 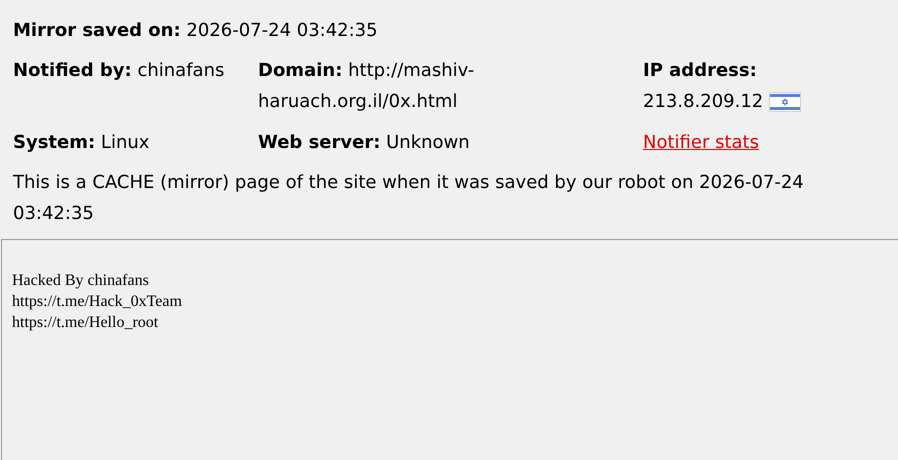 What do you see at coordinates (703, 101) in the screenshot?
I see `ip-value: 213.8.209.12` at bounding box center [703, 101].